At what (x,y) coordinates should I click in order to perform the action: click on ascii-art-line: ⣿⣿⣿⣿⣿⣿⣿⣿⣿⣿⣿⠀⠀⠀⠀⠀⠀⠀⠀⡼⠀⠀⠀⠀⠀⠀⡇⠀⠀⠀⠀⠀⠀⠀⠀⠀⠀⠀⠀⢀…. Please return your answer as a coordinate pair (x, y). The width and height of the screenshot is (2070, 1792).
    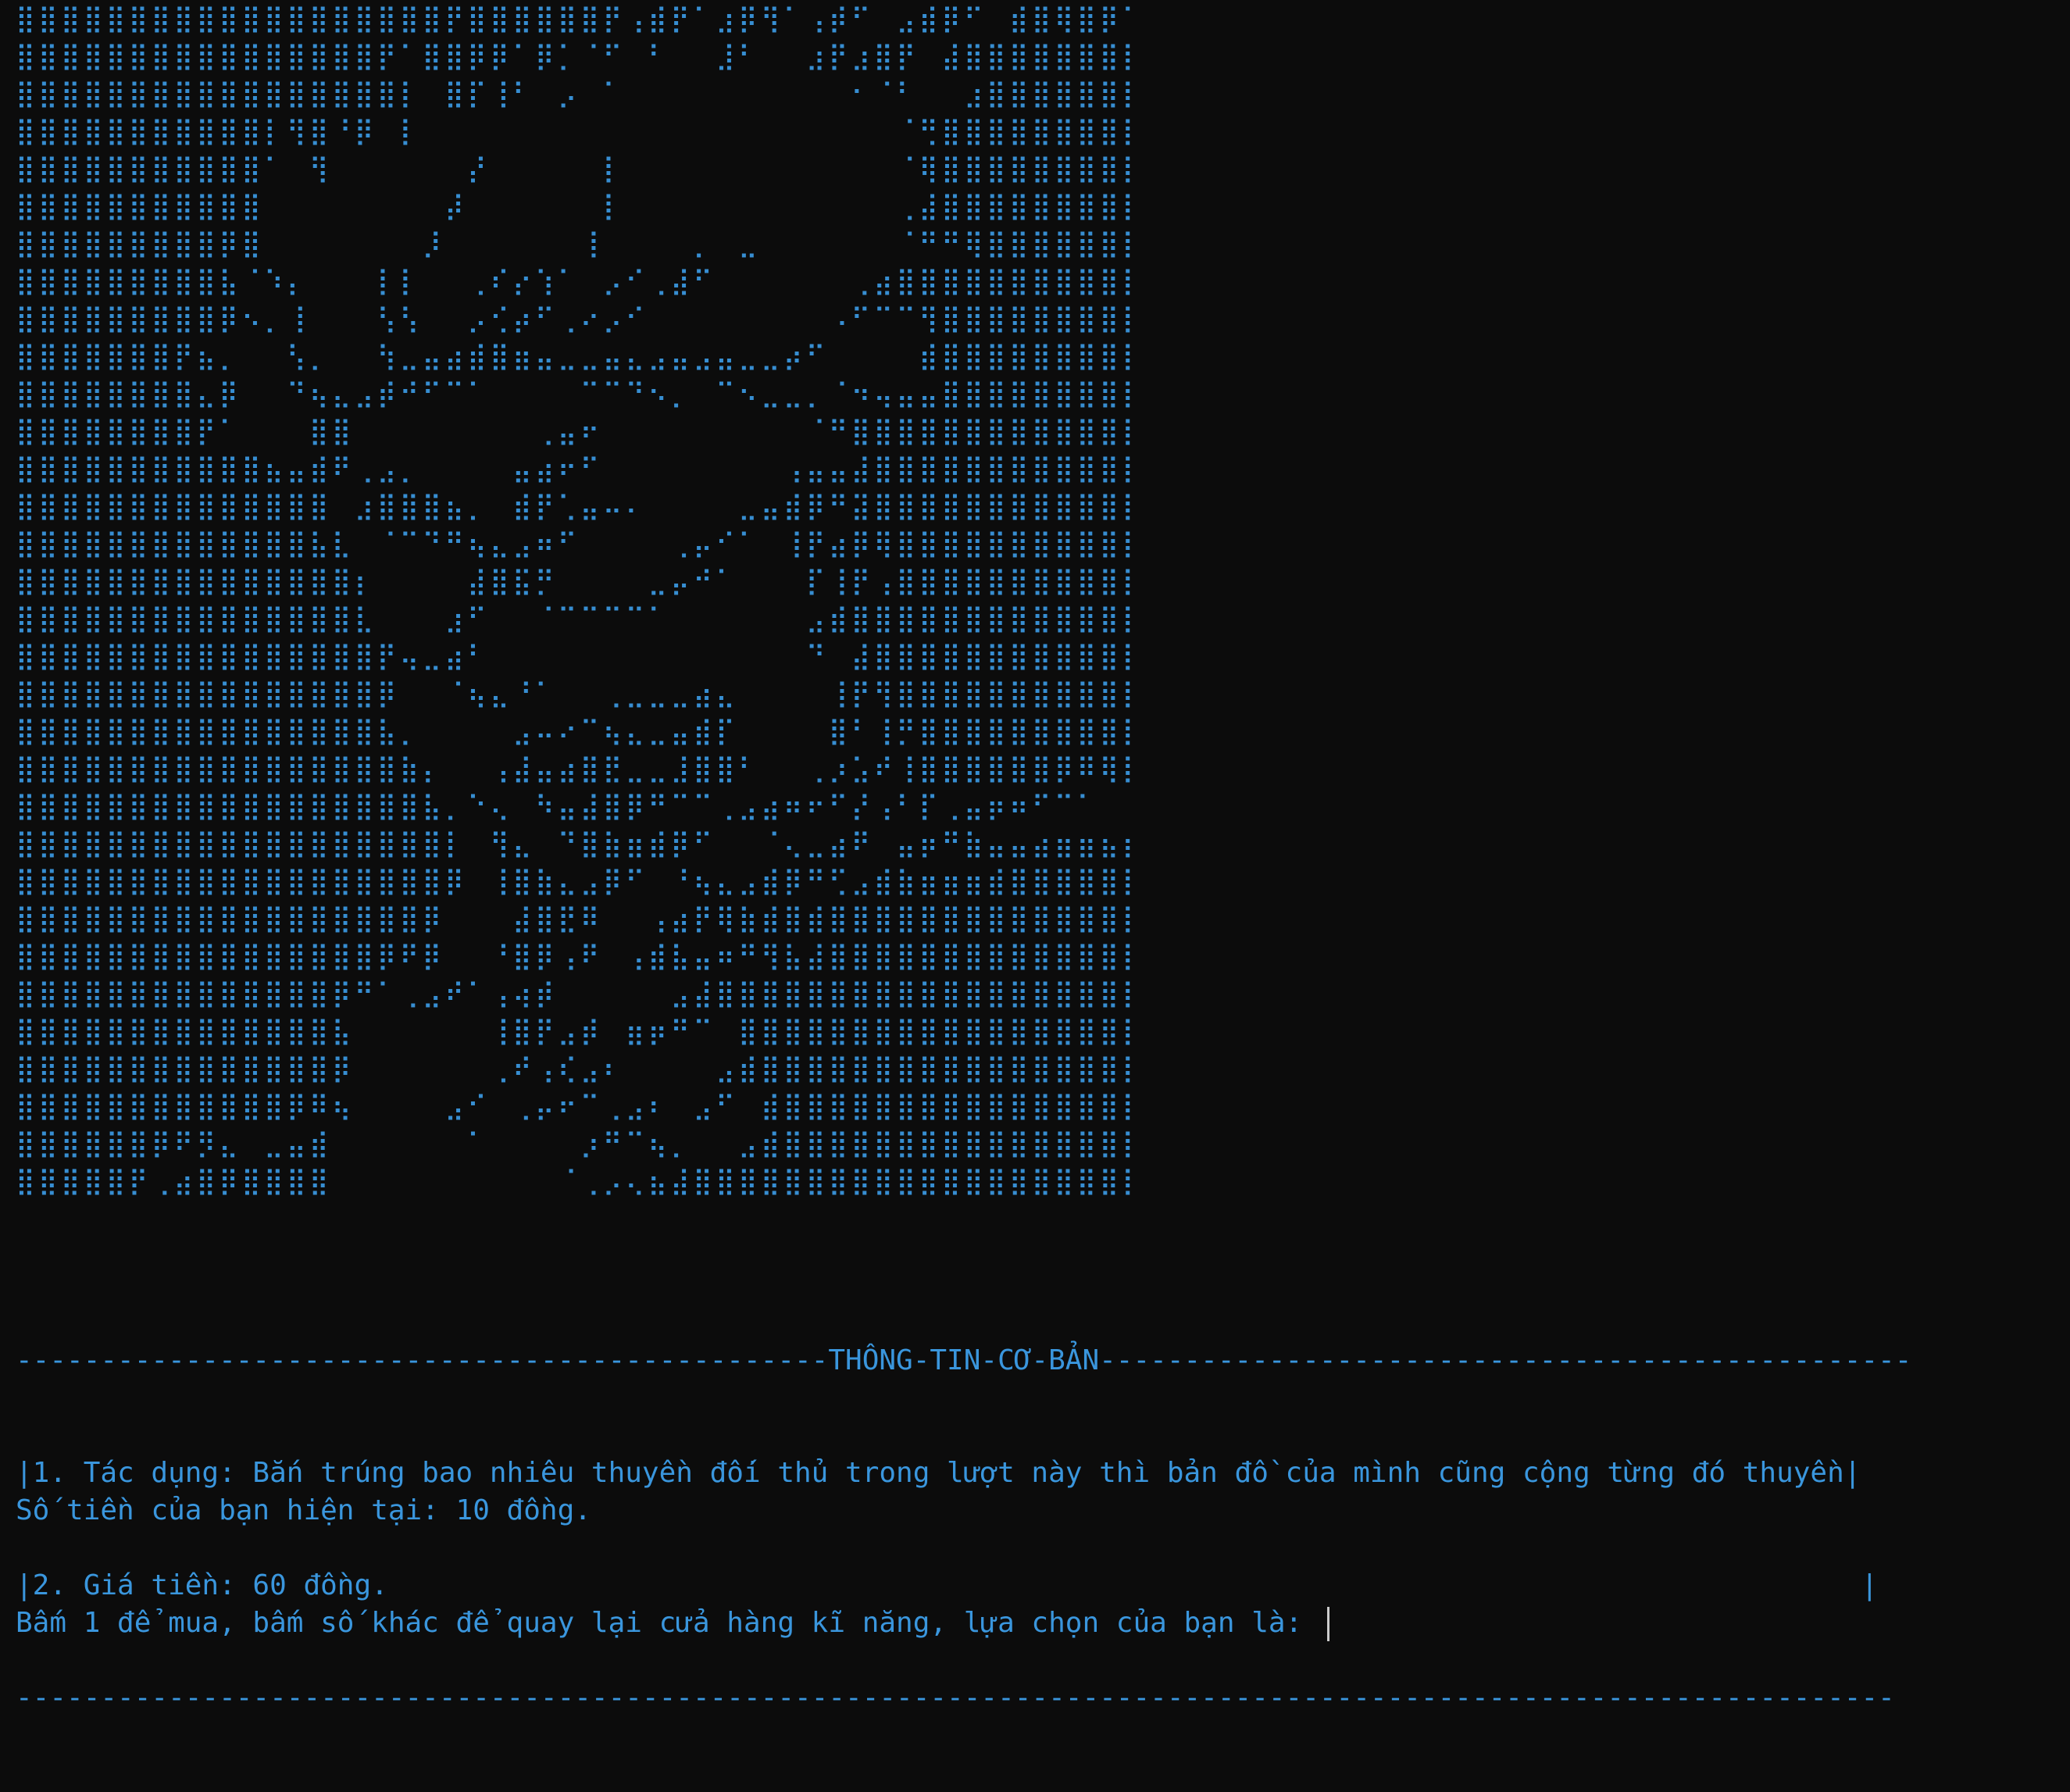
    Looking at the image, I should click on (574, 206).